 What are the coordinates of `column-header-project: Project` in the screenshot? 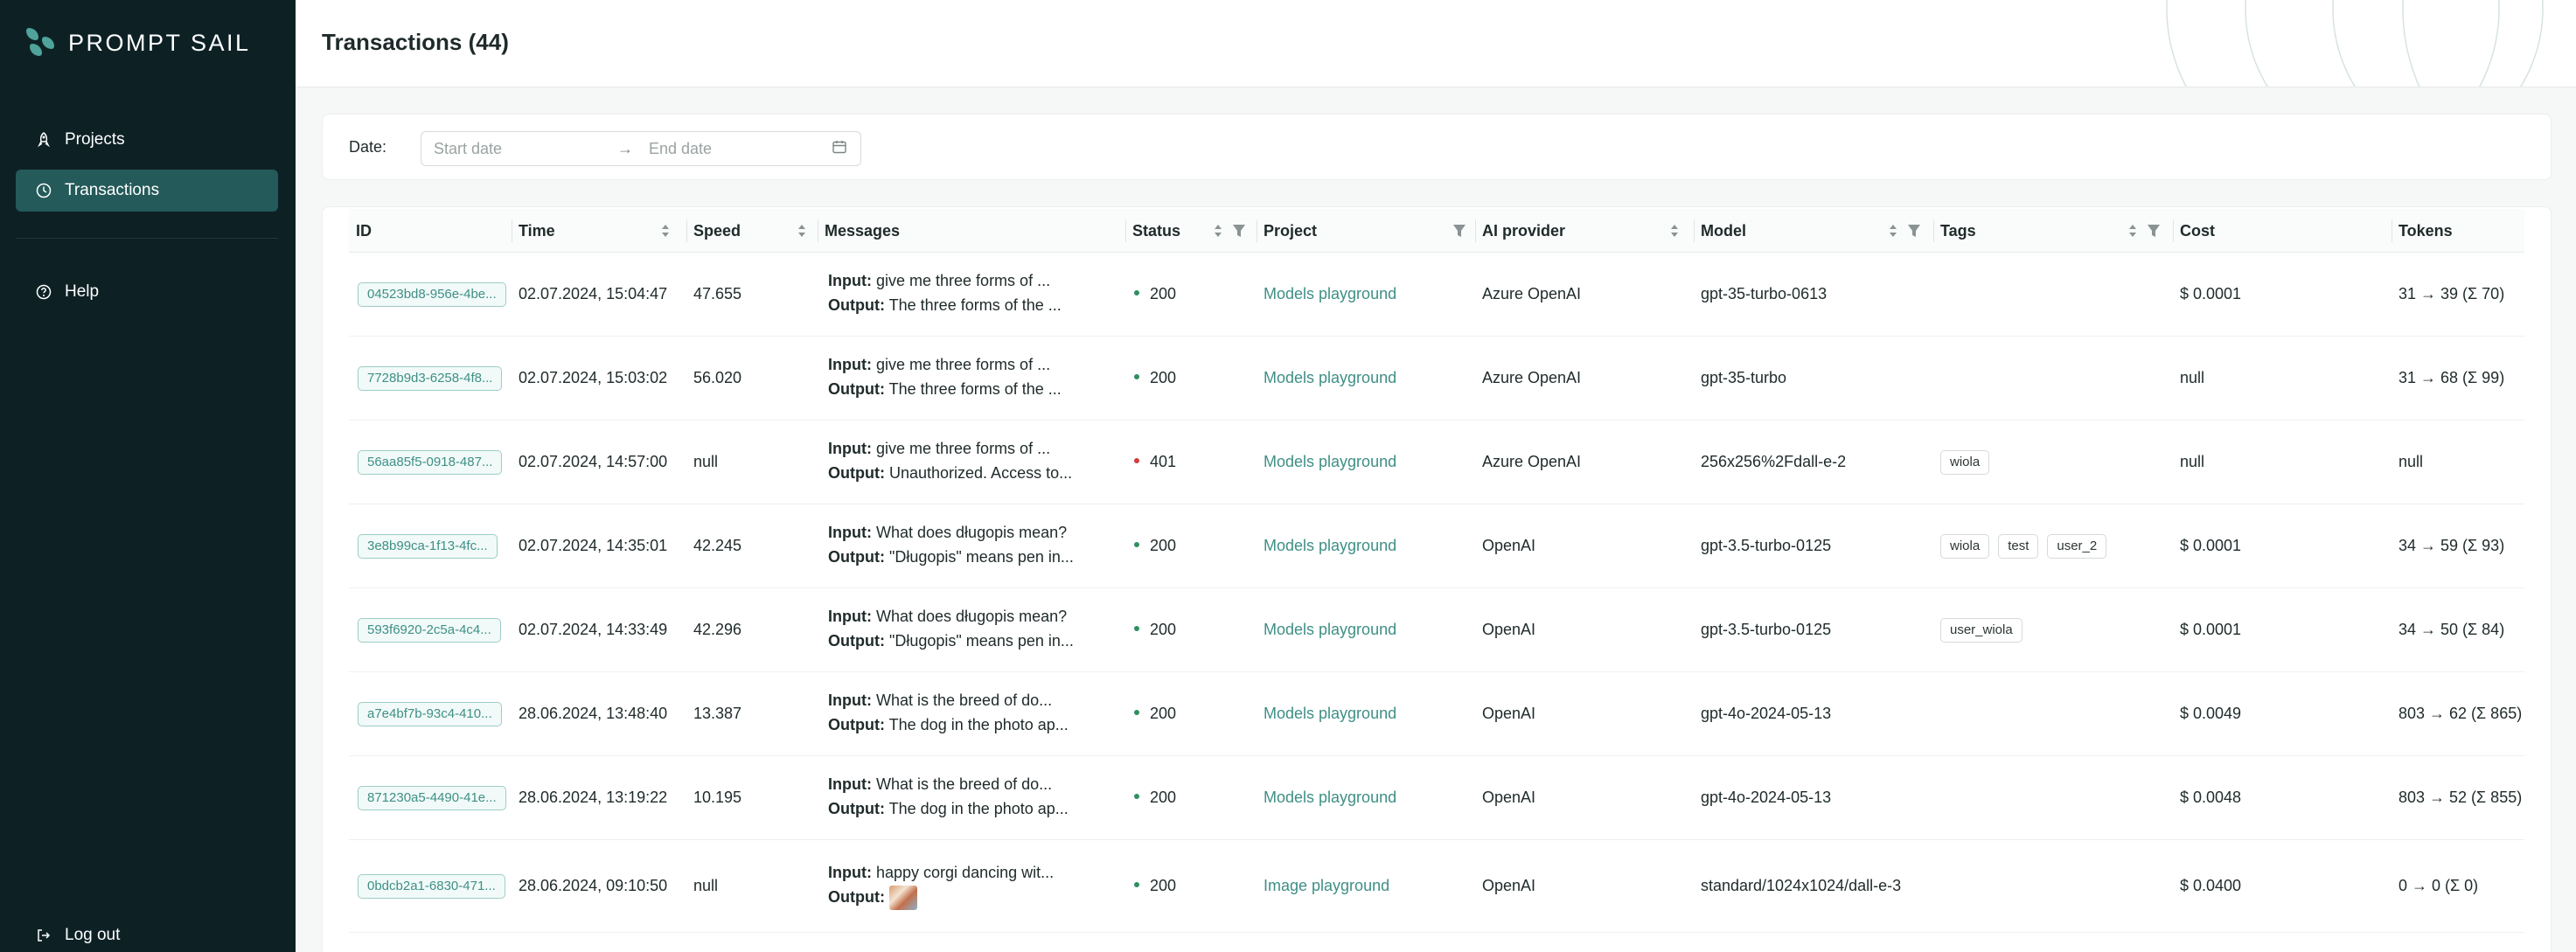 It's located at (1366, 231).